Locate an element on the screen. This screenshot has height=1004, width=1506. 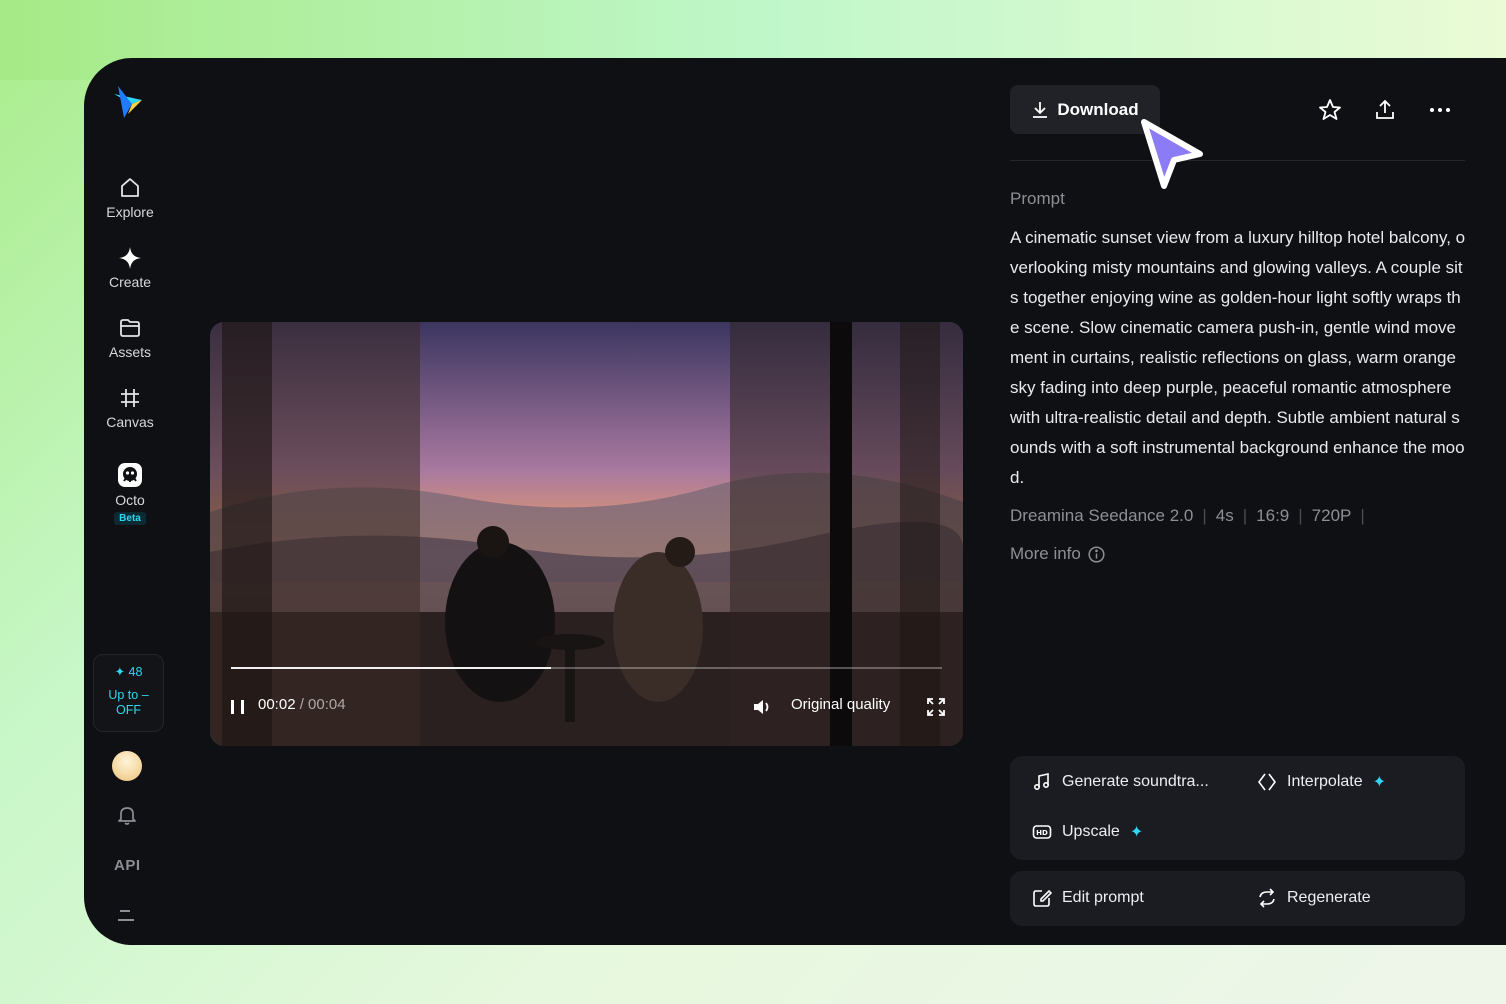
sidebar-item-label: Octo is located at coordinates (130, 500).